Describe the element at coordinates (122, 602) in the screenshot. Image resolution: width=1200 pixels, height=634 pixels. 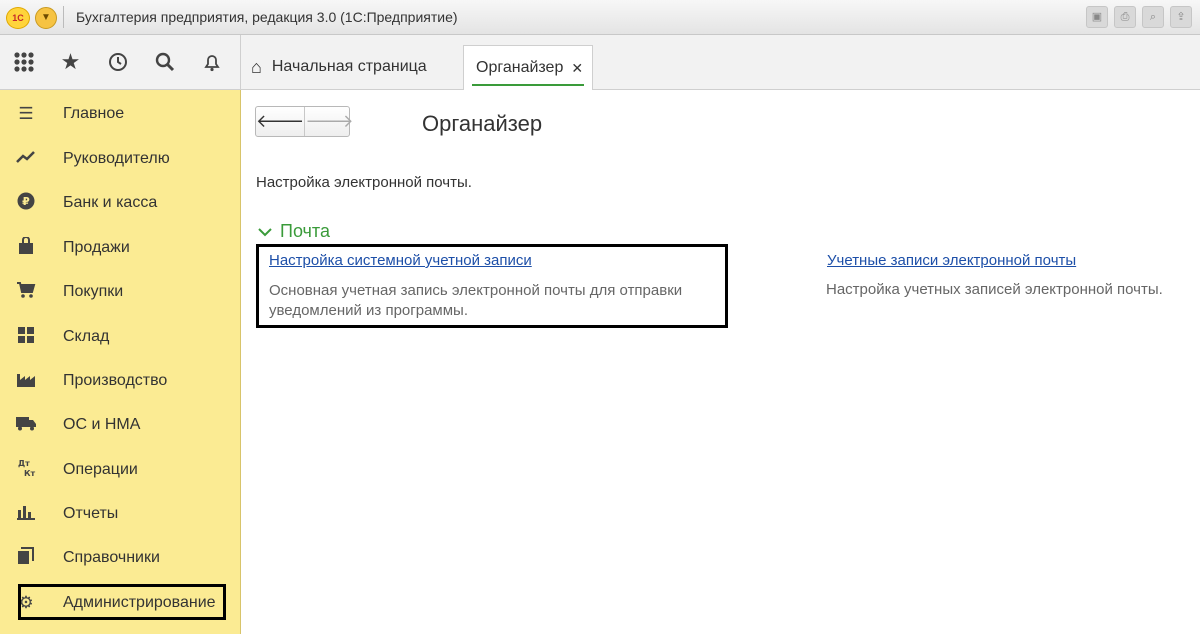
I see `highlight-frame` at that location.